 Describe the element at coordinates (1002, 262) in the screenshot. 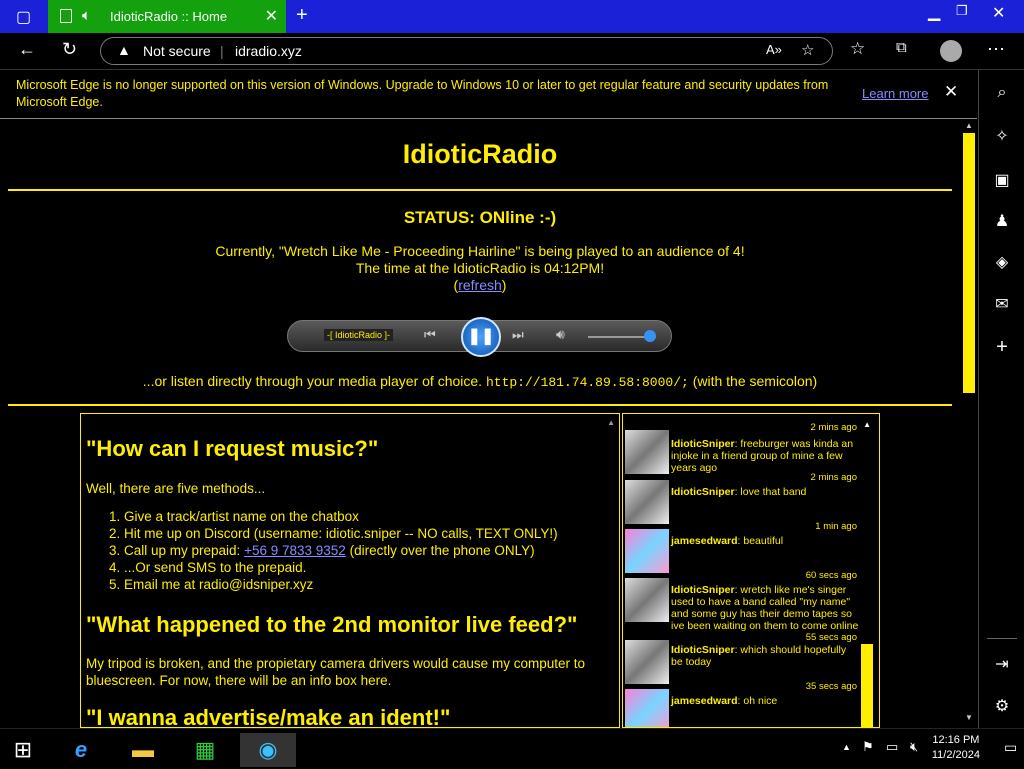

I see `office-icon: ◈` at that location.